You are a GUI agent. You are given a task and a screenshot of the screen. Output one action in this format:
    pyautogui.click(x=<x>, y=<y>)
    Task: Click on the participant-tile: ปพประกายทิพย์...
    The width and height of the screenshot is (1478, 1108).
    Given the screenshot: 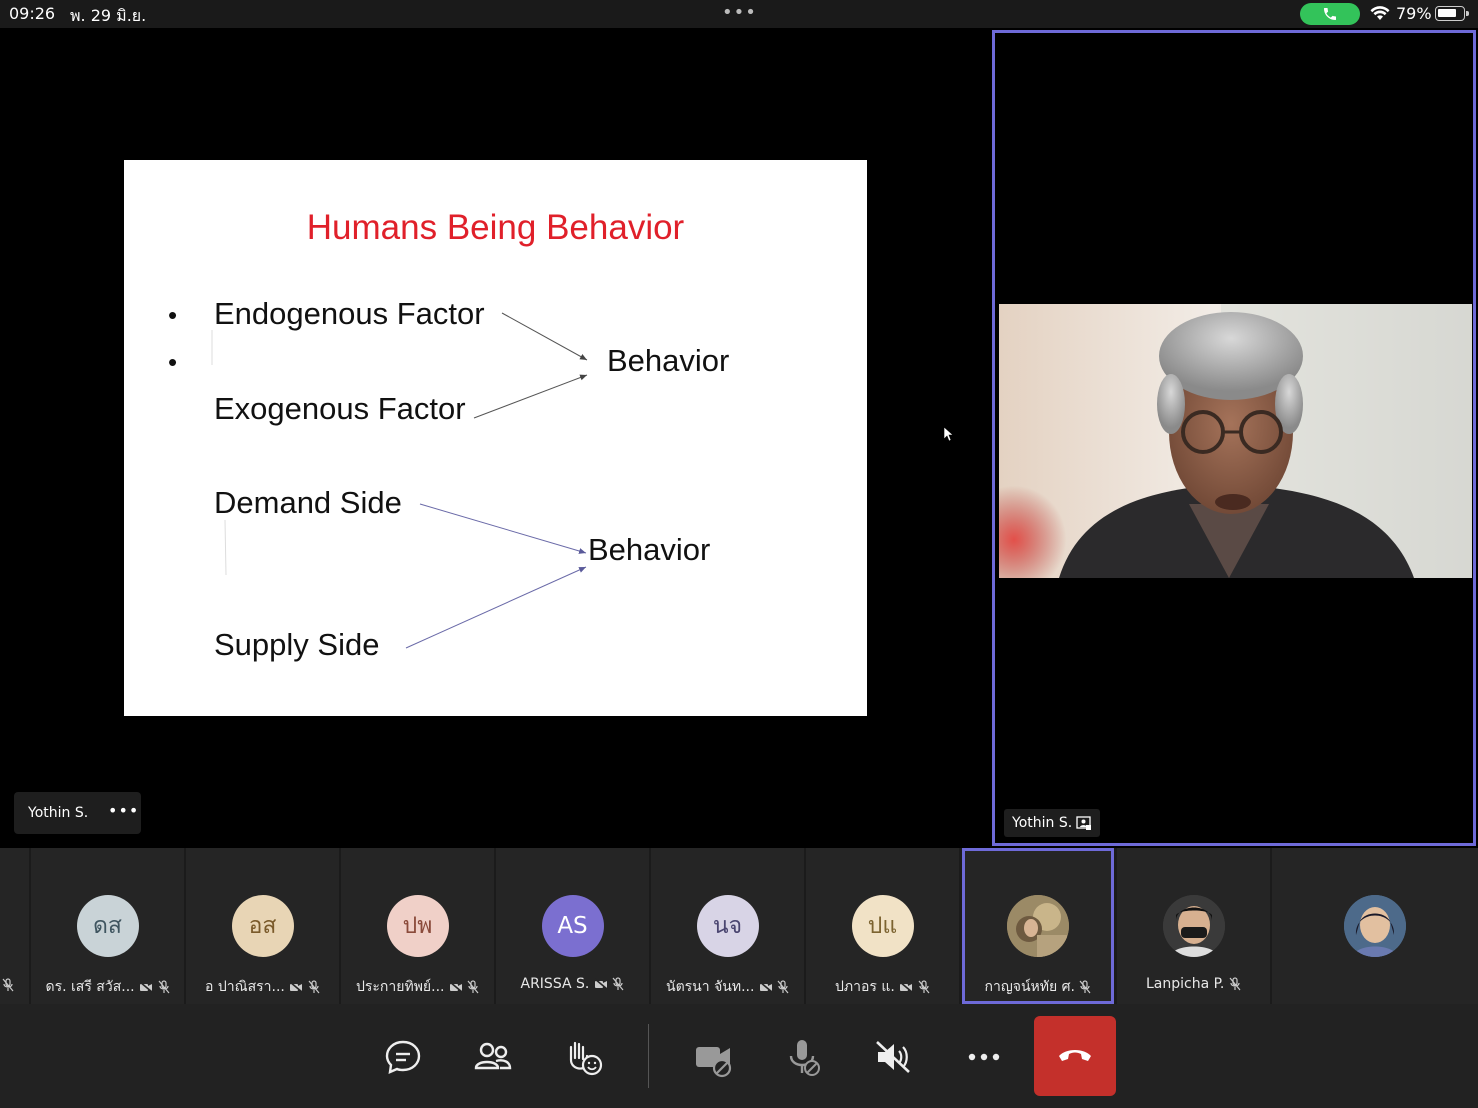 What is the action you would take?
    pyautogui.click(x=417, y=926)
    